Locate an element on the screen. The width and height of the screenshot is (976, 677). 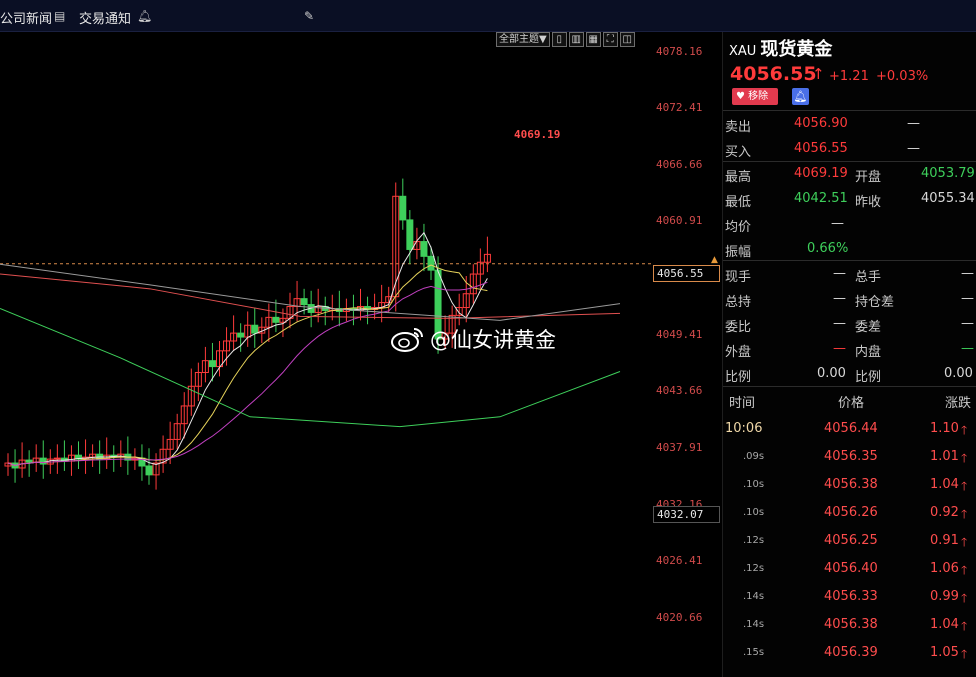
company-news-link: 公司新闻 is located at coordinates (26, 17).